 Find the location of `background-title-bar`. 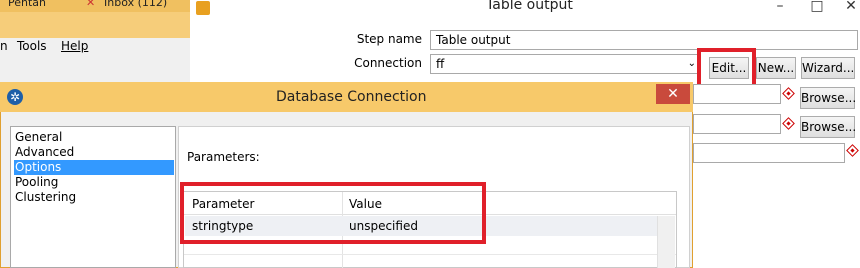

background-title-bar is located at coordinates (95, 25).